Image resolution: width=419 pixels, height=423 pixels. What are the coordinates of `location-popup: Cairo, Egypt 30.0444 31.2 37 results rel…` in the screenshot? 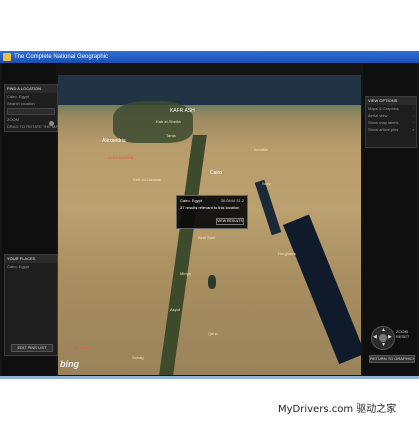 It's located at (212, 212).